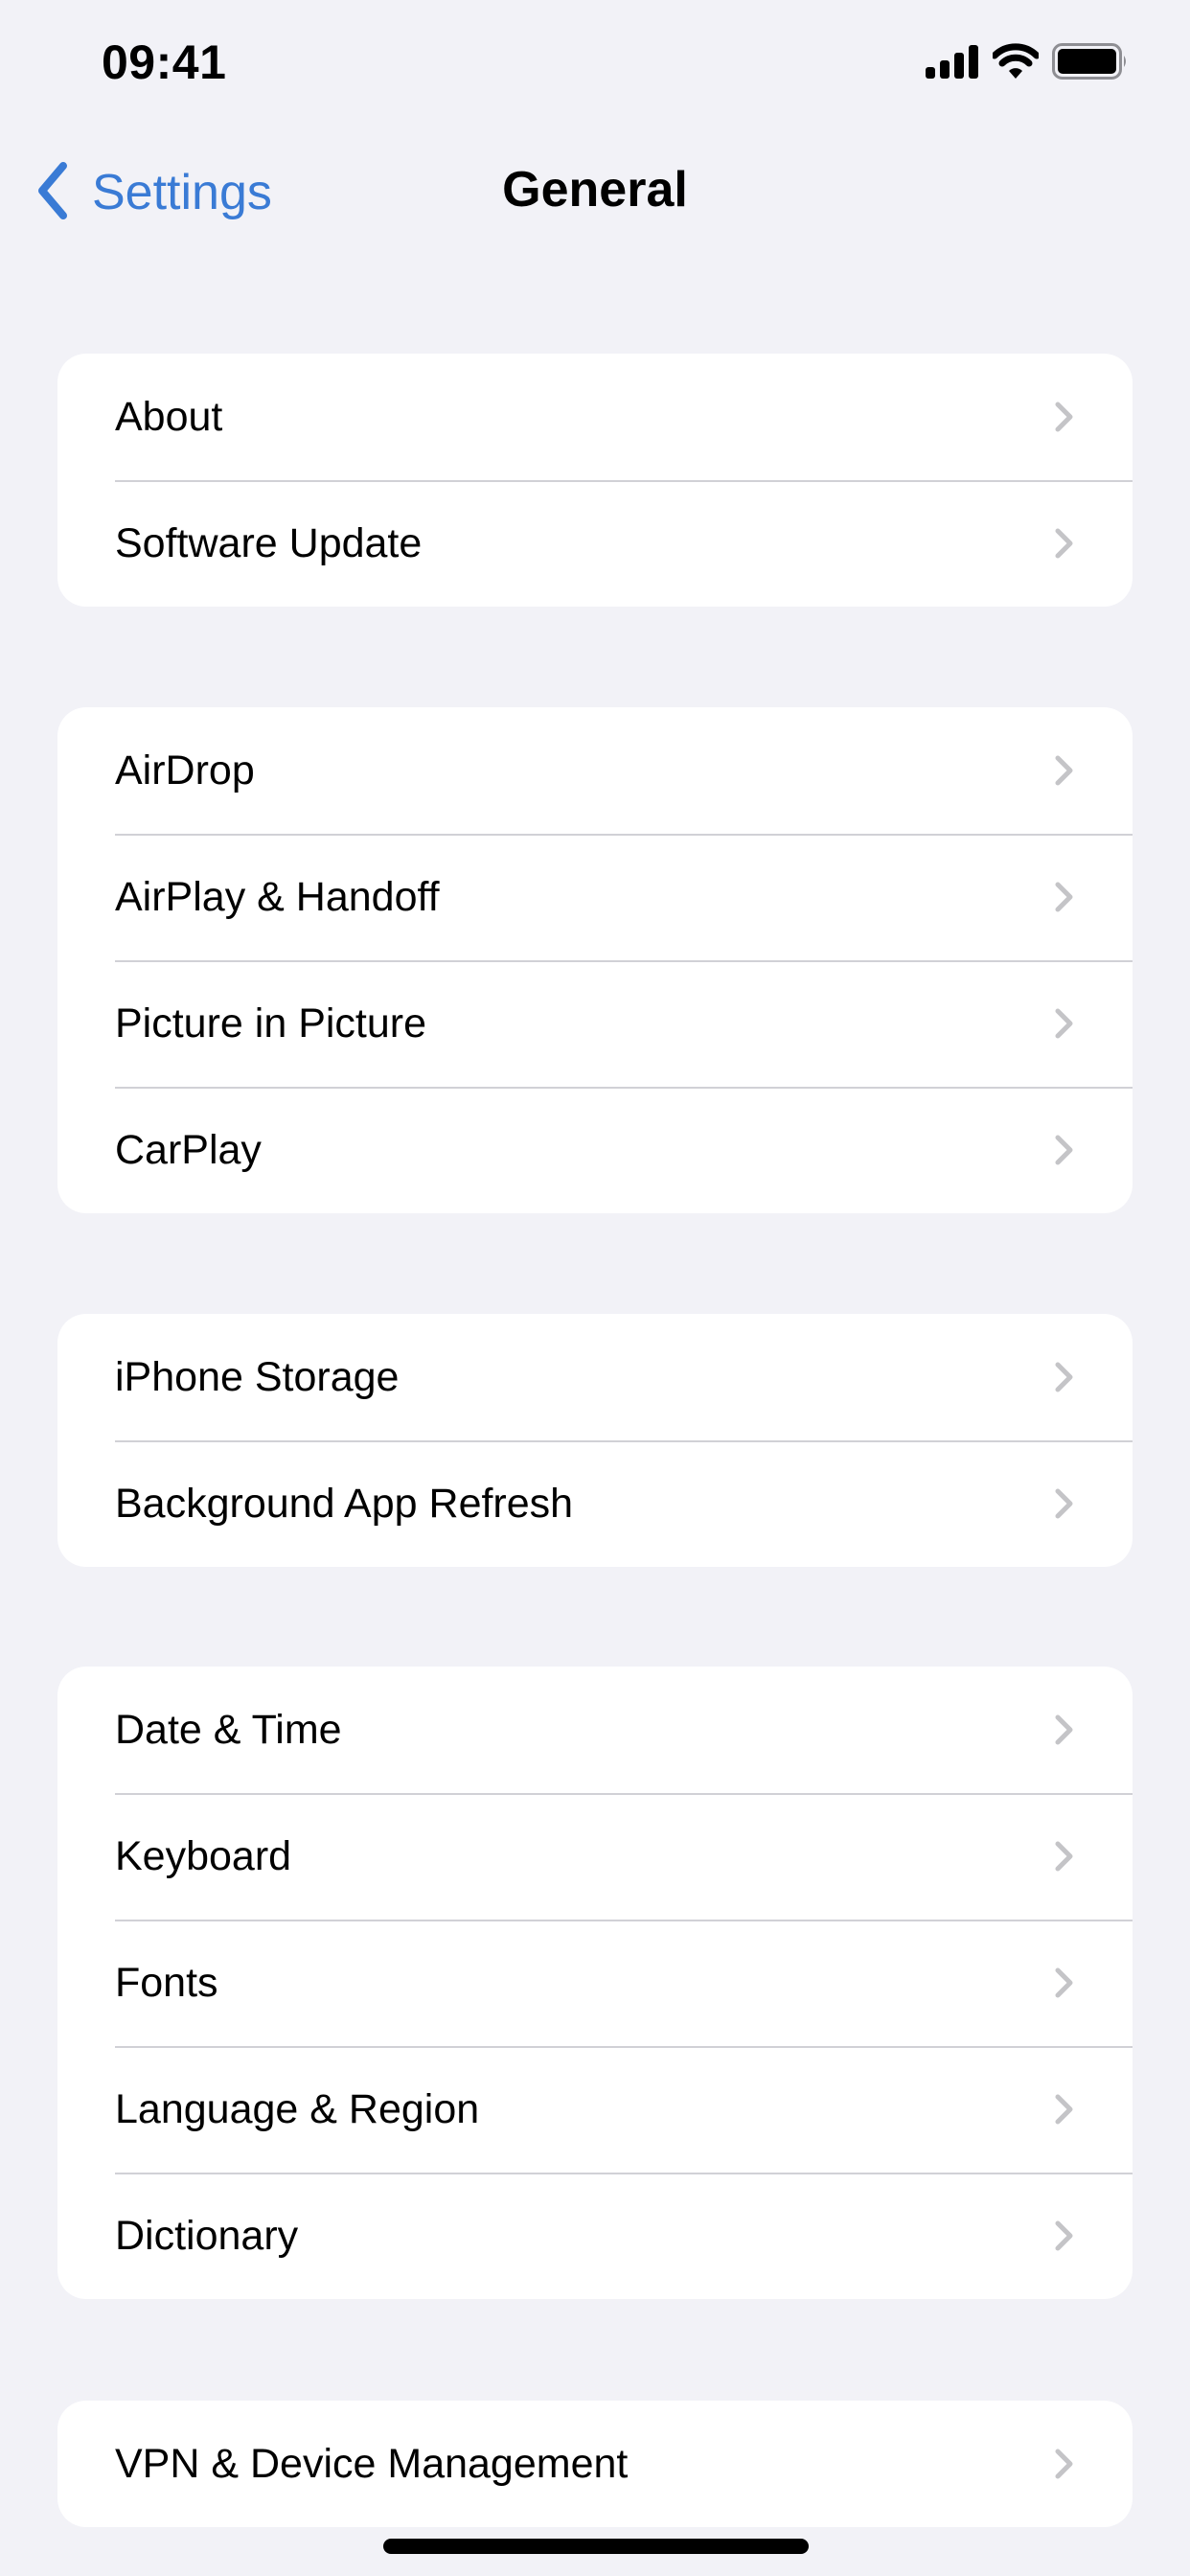 The width and height of the screenshot is (1190, 2576). Describe the element at coordinates (1016, 63) in the screenshot. I see `wifi-icon` at that location.